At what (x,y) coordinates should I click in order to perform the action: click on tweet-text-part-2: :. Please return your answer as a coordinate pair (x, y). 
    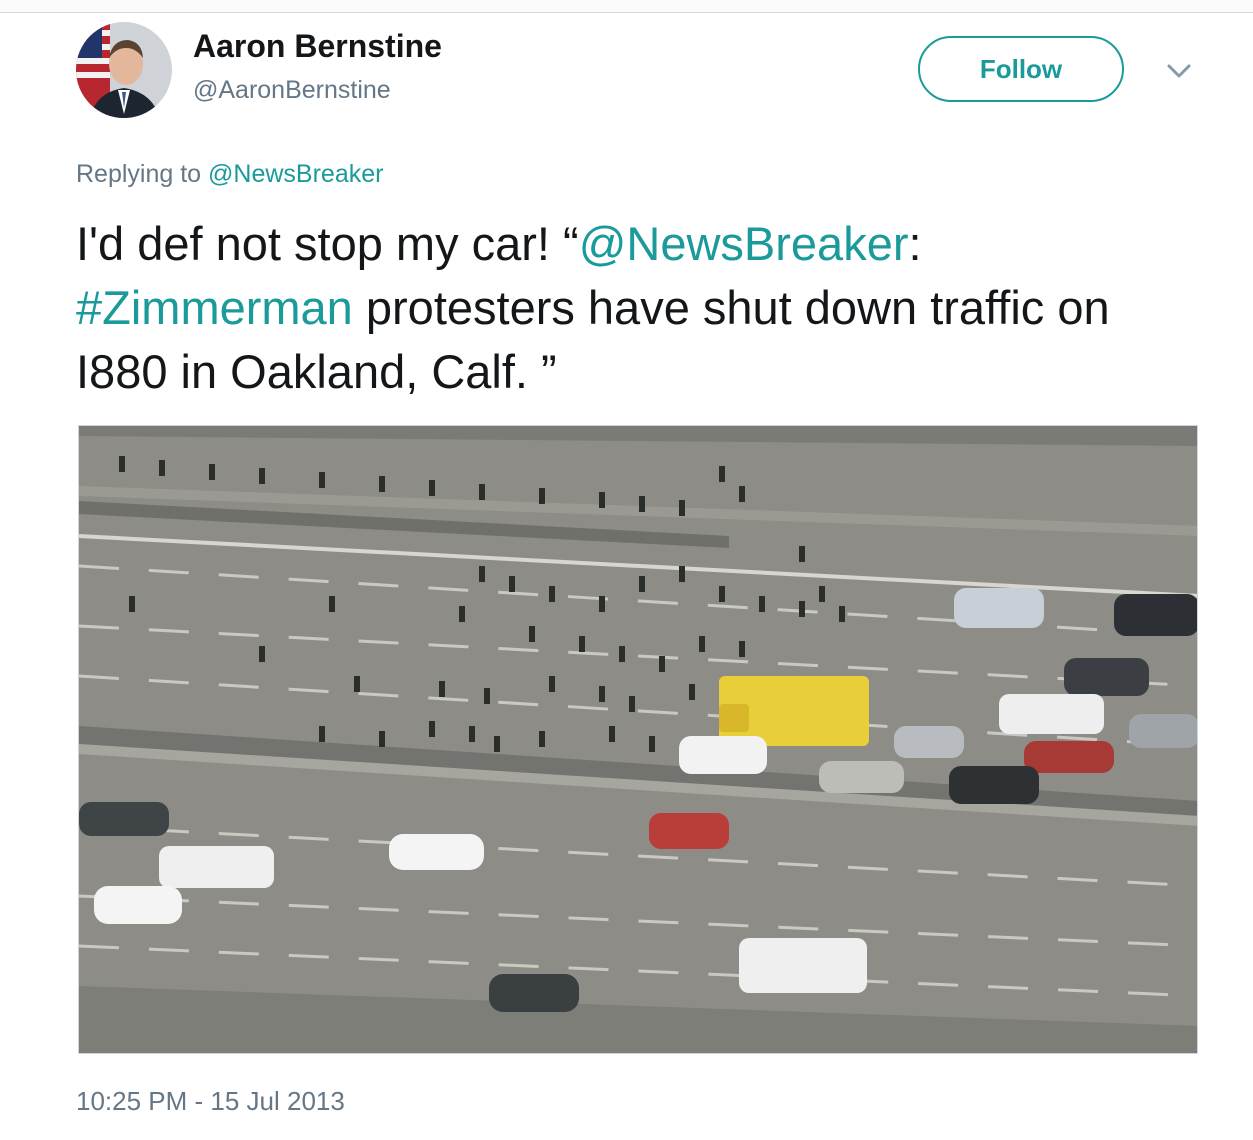
    Looking at the image, I should click on (915, 243).